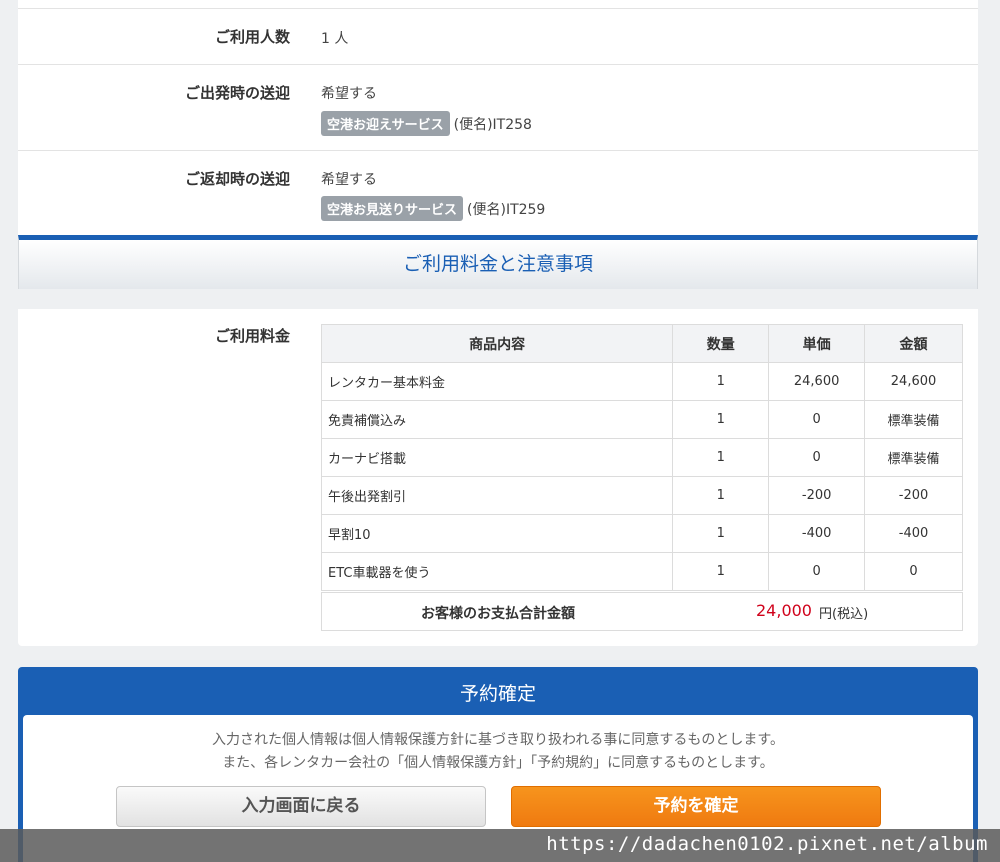 The image size is (1000, 862). I want to click on item-unit-price: -200, so click(817, 495).